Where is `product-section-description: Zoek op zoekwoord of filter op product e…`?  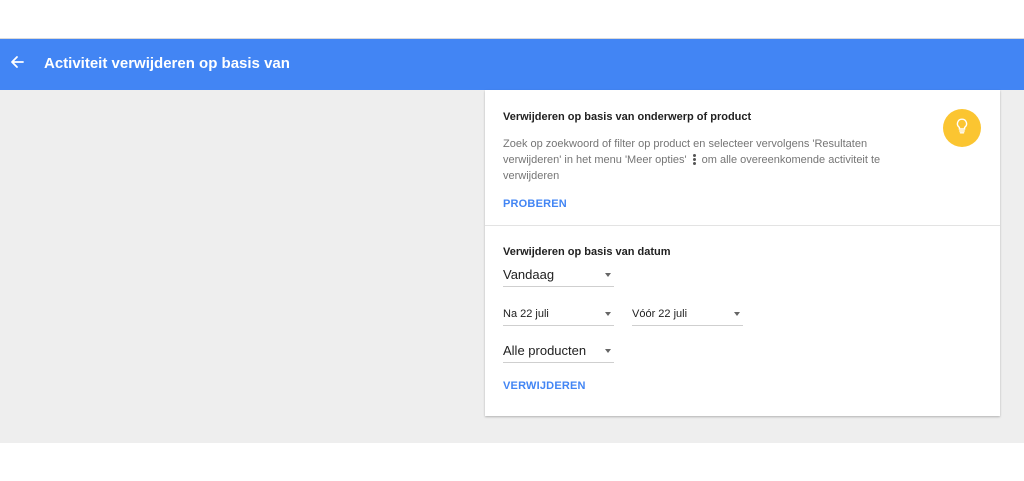 product-section-description: Zoek op zoekwoord of filter op product e… is located at coordinates (698, 160).